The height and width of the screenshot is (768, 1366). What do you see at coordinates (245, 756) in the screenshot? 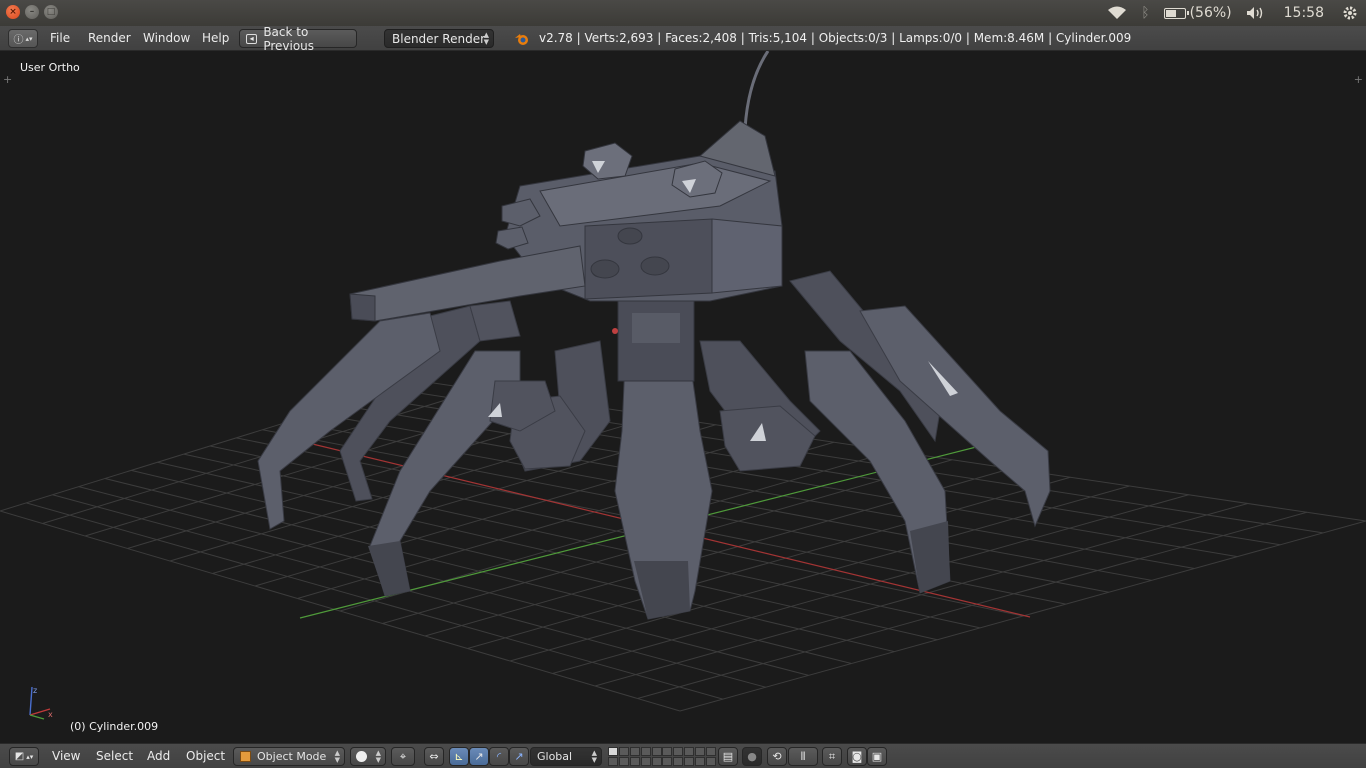
I see `object-cube-icon` at bounding box center [245, 756].